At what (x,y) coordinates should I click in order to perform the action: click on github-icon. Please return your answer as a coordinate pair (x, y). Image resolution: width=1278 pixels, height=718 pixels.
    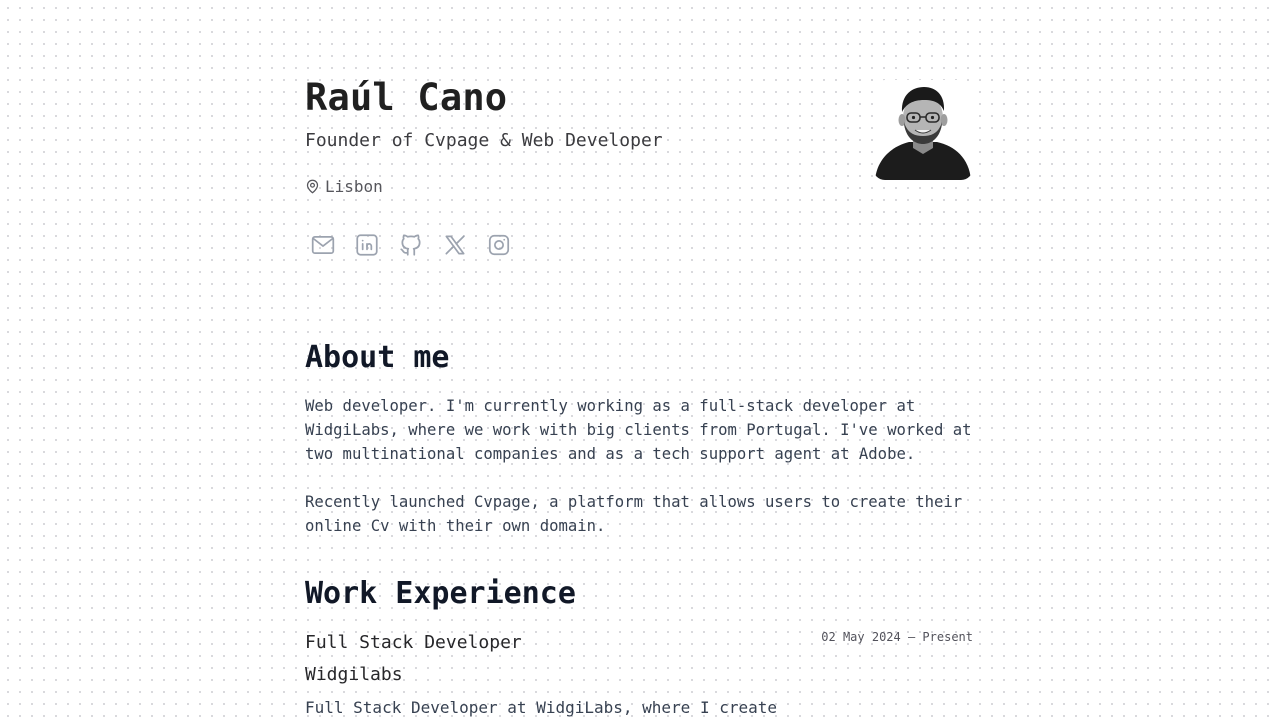
    Looking at the image, I should click on (410, 245).